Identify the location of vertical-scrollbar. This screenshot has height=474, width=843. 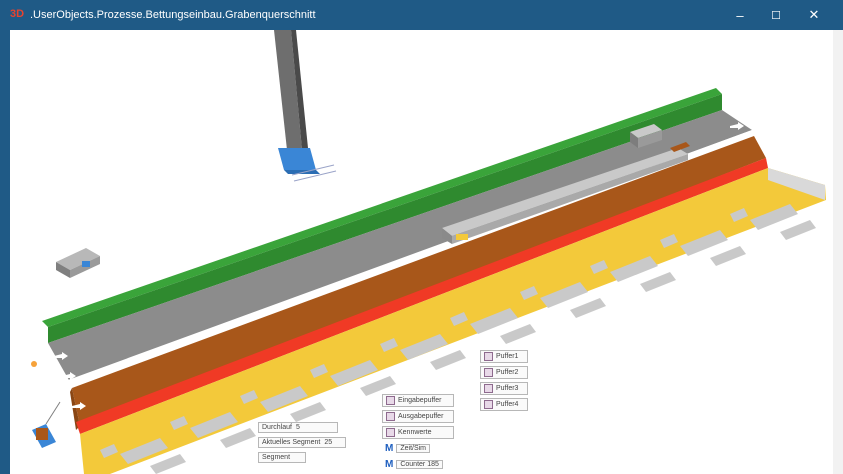
(838, 252).